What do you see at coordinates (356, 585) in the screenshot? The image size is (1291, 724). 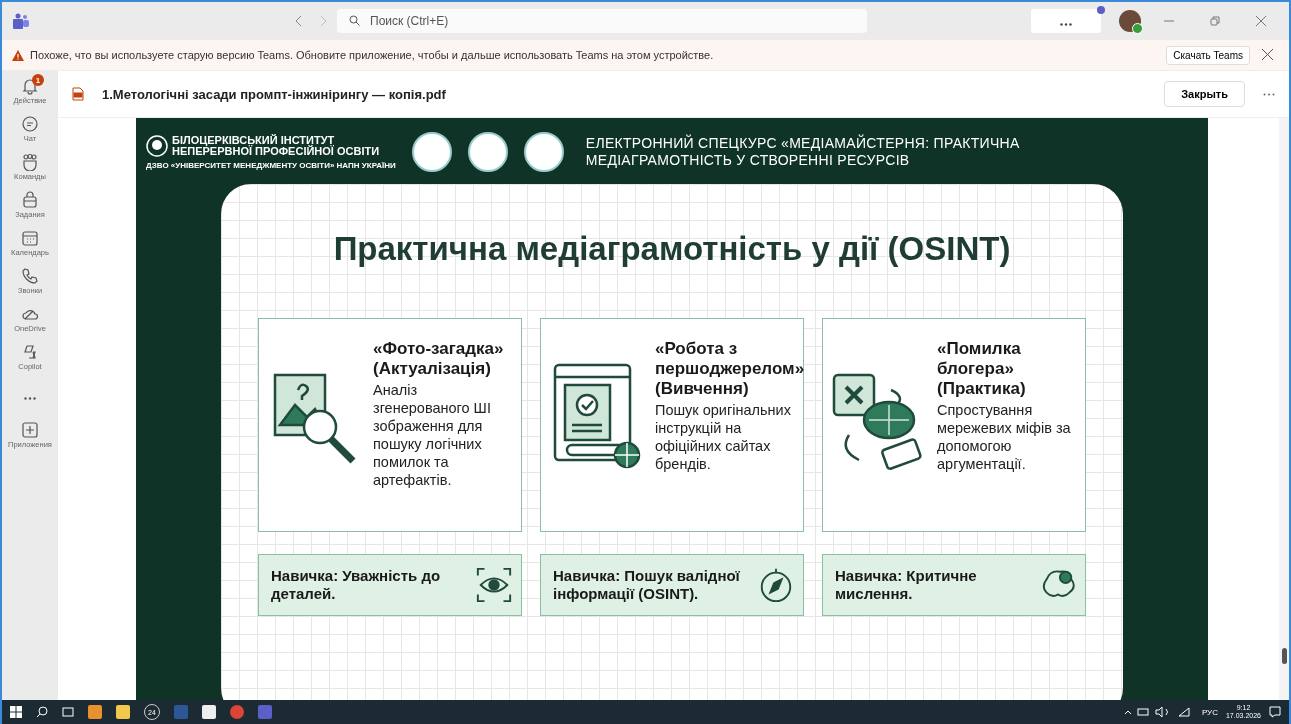 I see `skill-text: Навичка: Уважність до деталей.` at bounding box center [356, 585].